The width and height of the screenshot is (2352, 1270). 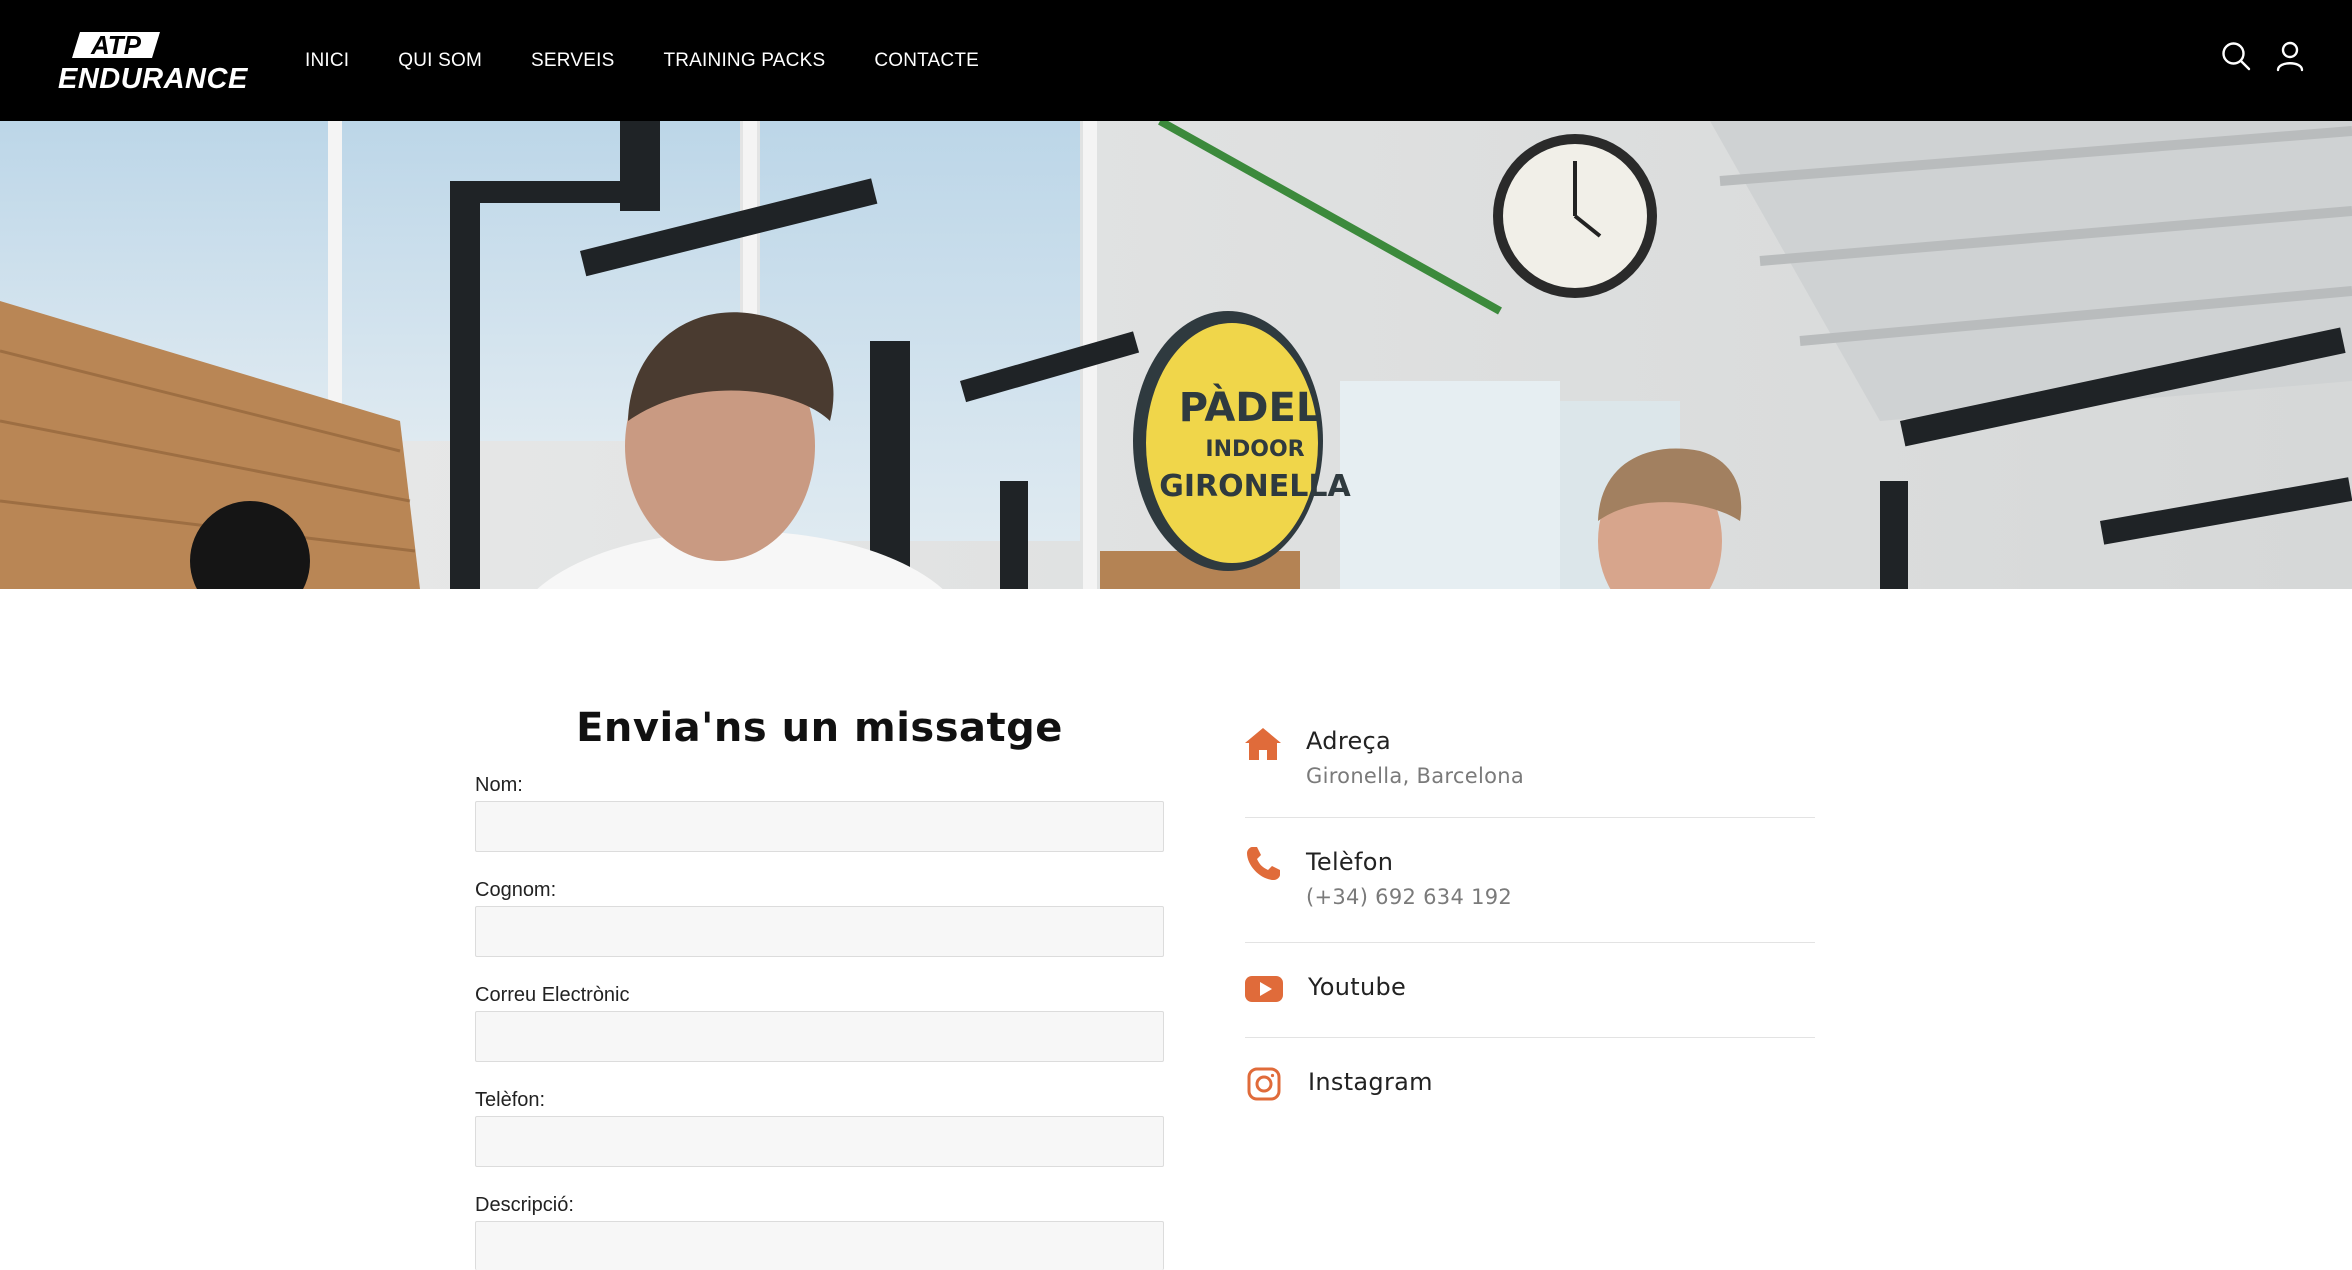 I want to click on email-label: Correu Electrònic, so click(x=552, y=995).